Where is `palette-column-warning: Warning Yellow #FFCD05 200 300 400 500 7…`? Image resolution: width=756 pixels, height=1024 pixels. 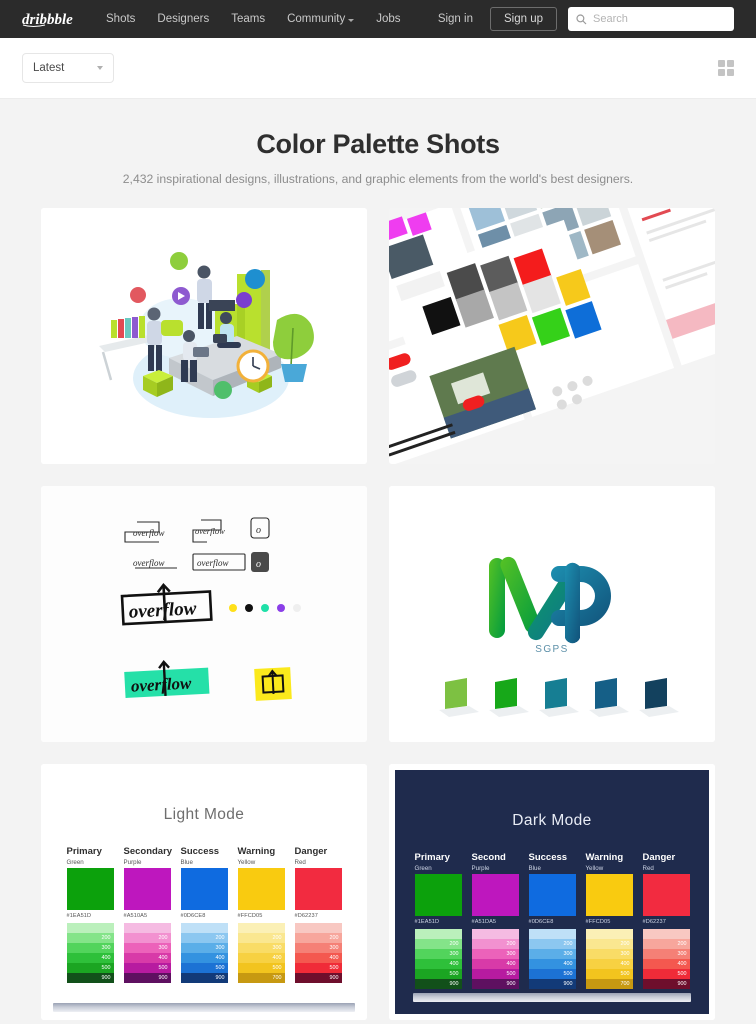
palette-column-warning: Warning Yellow #FFCD05 200 300 400 500 7… is located at coordinates (609, 920).